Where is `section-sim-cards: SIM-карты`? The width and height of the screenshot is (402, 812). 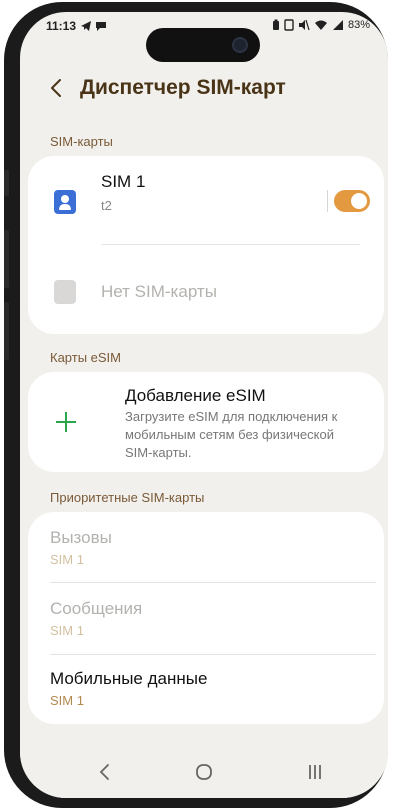 section-sim-cards: SIM-карты is located at coordinates (81, 141).